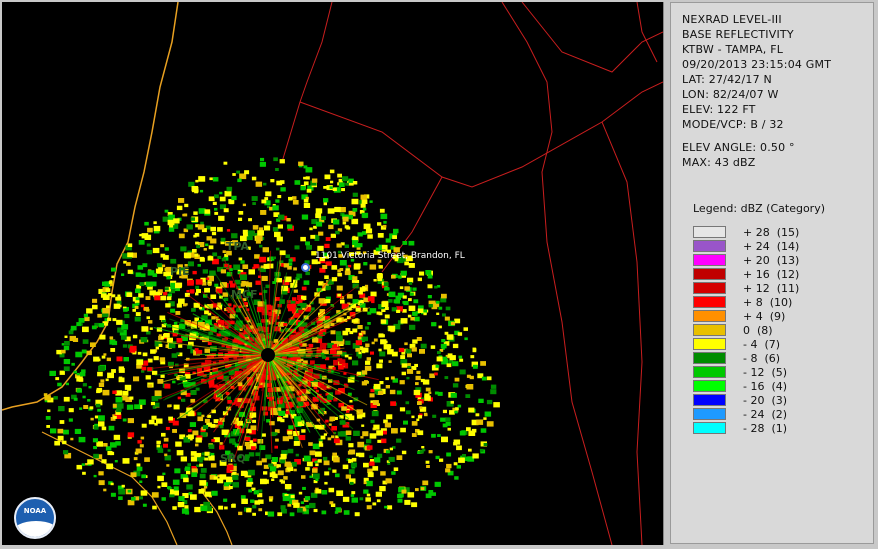 The image size is (878, 549). Describe the element at coordinates (180, 271) in the screenshot. I see `site-label-pie: PIE` at that location.